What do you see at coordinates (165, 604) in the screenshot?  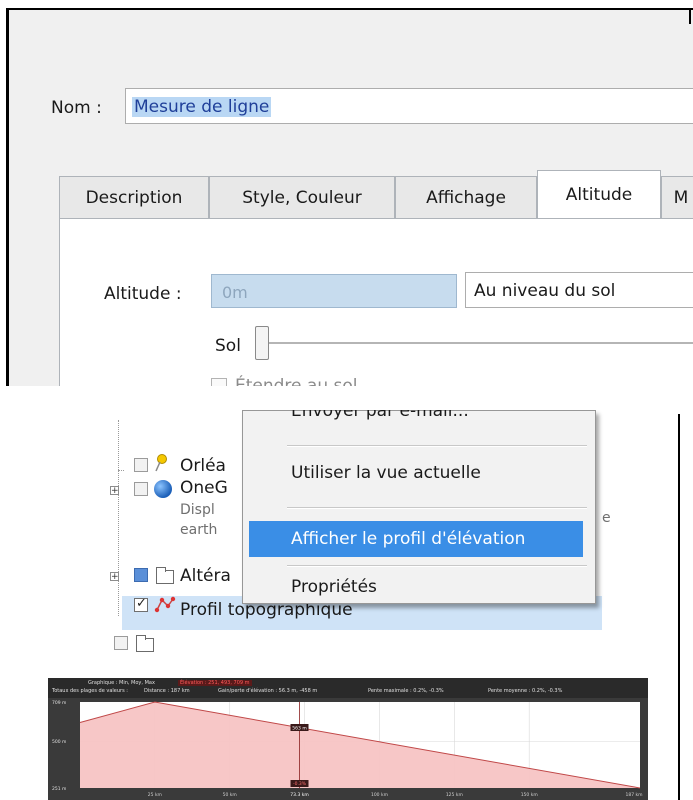 I see `path-icon` at bounding box center [165, 604].